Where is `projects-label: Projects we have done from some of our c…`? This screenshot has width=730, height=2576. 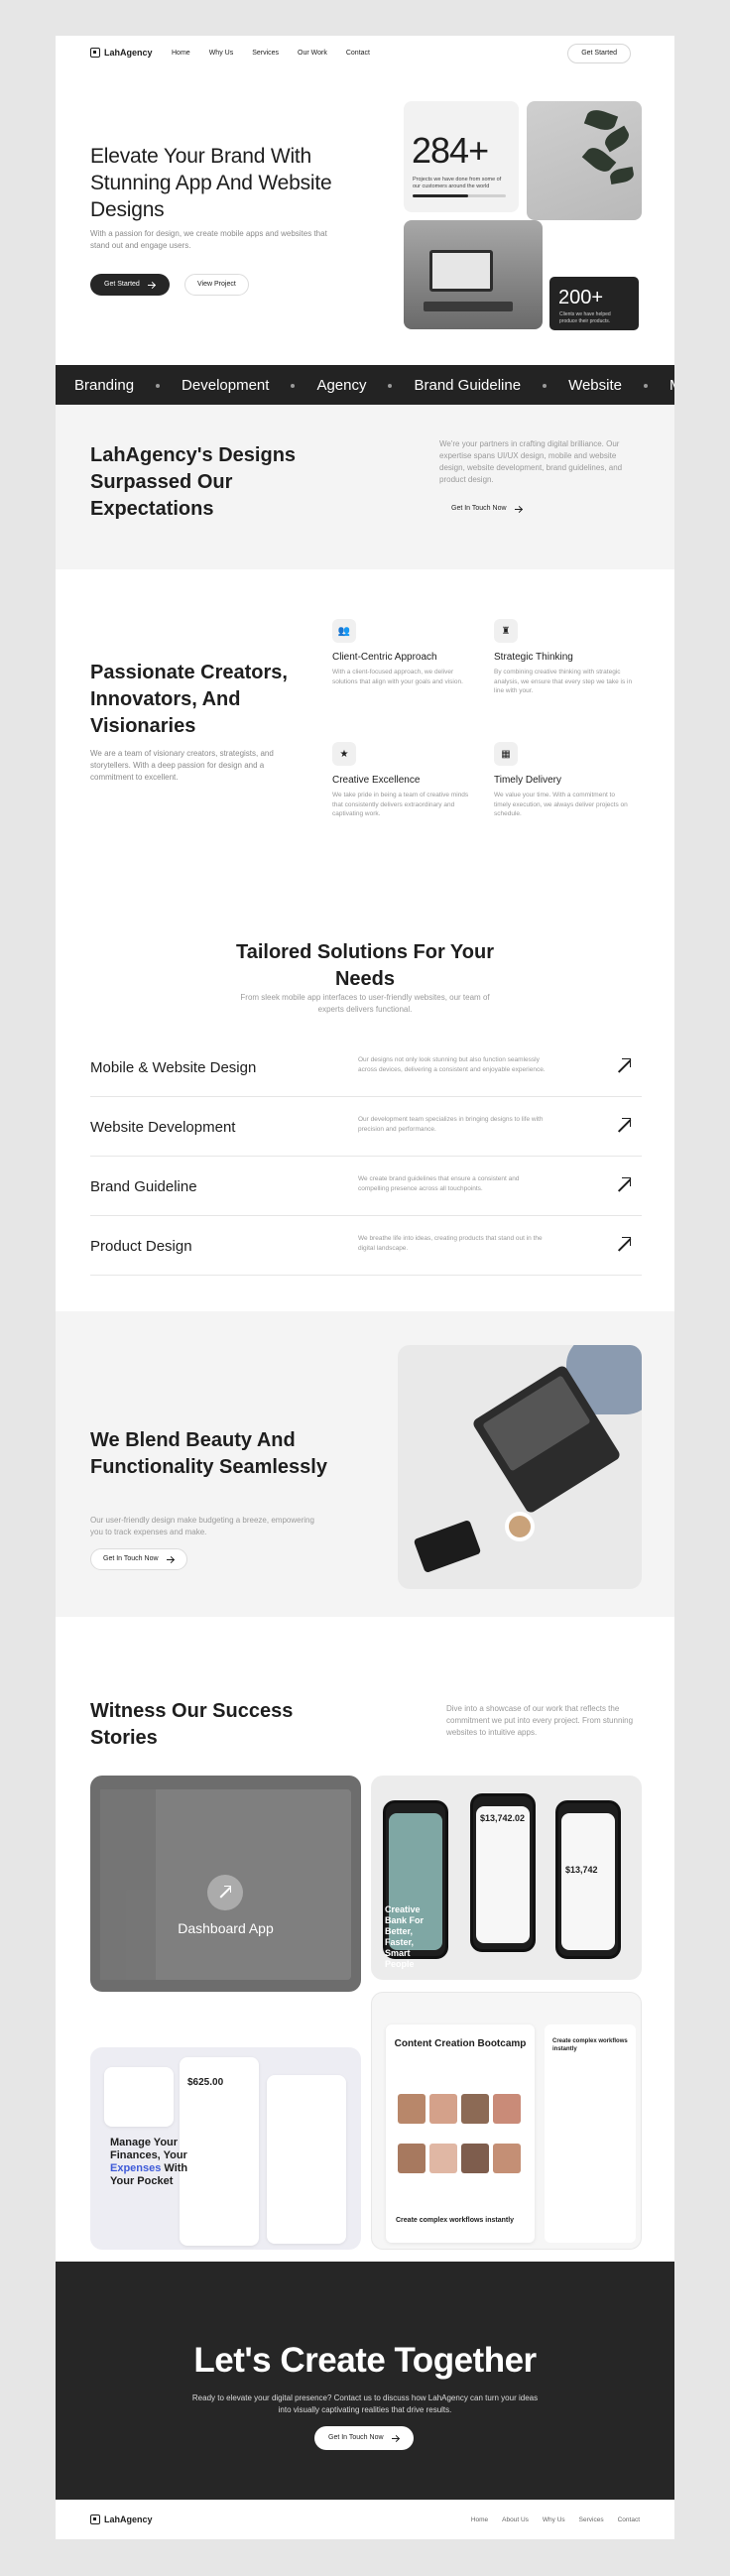
projects-label: Projects we have done from some of our c… is located at coordinates (458, 183).